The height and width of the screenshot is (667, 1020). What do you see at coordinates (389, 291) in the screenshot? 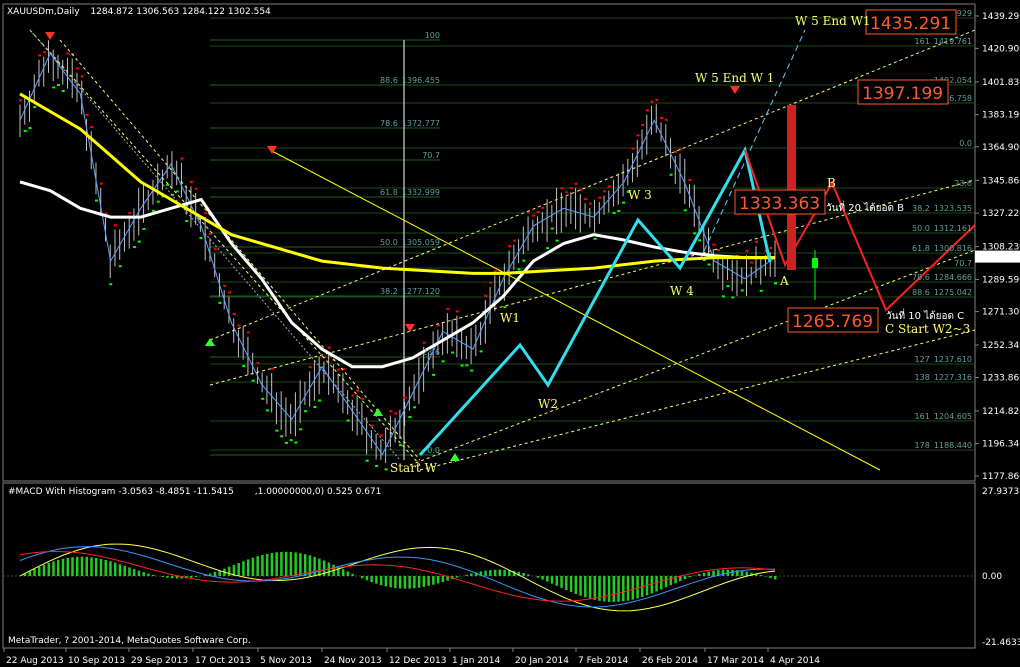
I see `fib-left-pct: 38.2` at bounding box center [389, 291].